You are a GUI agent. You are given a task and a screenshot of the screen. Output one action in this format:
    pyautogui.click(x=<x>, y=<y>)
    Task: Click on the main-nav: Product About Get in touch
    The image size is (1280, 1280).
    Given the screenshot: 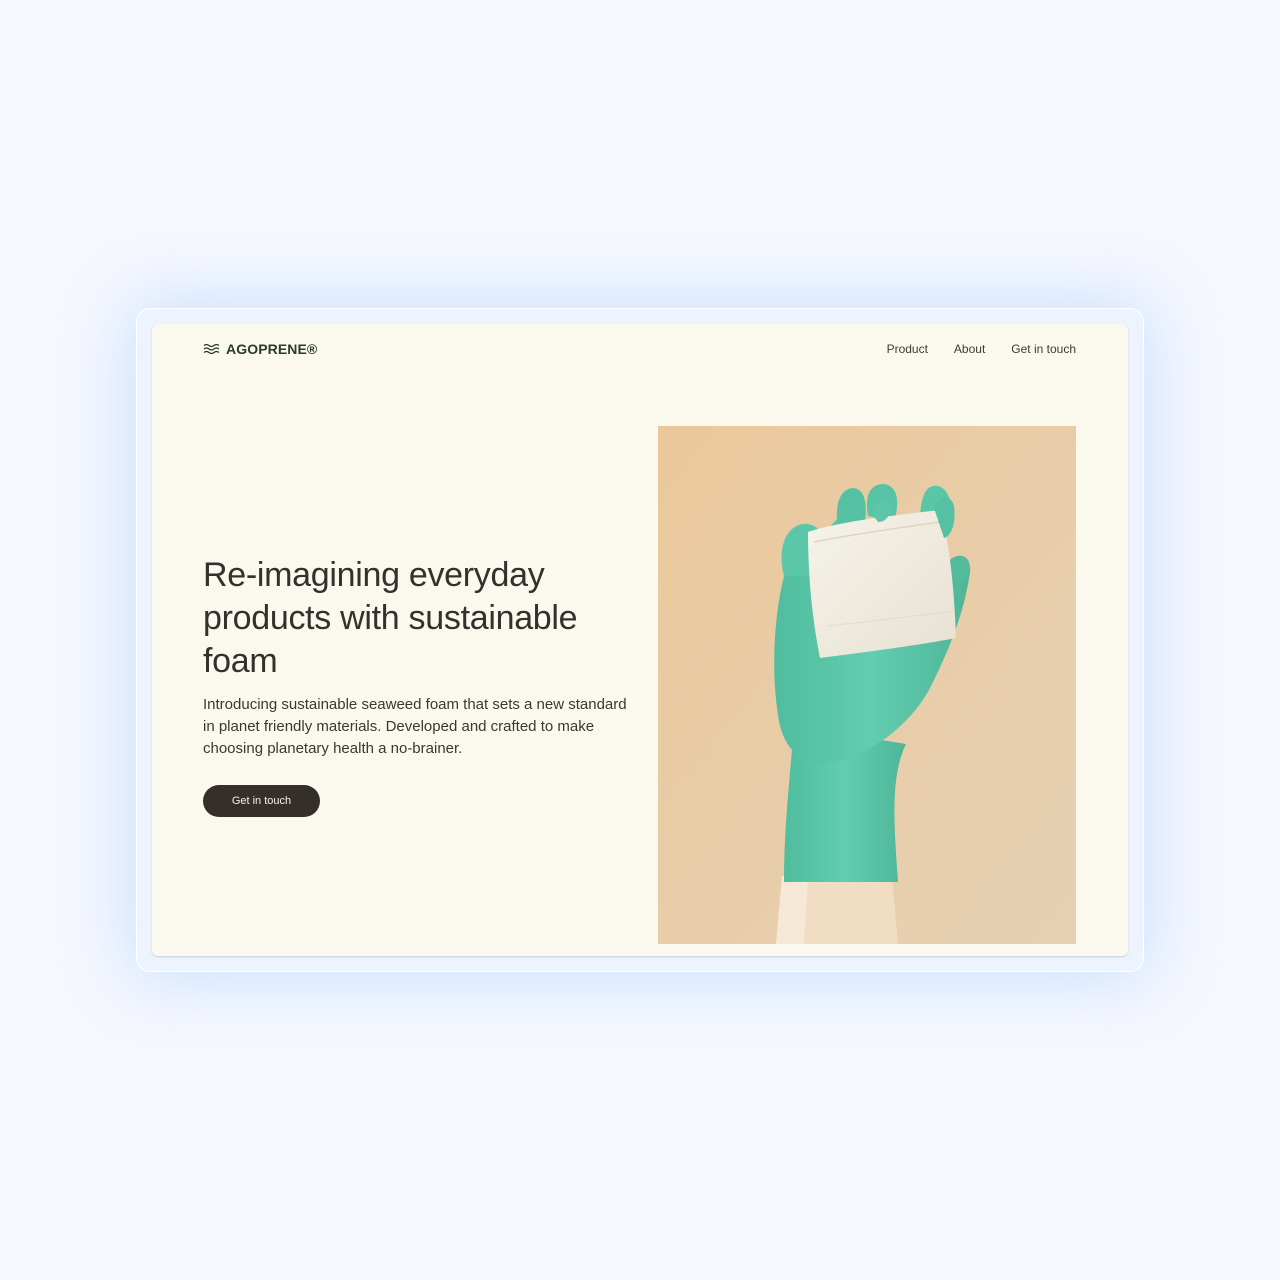 What is the action you would take?
    pyautogui.click(x=981, y=349)
    